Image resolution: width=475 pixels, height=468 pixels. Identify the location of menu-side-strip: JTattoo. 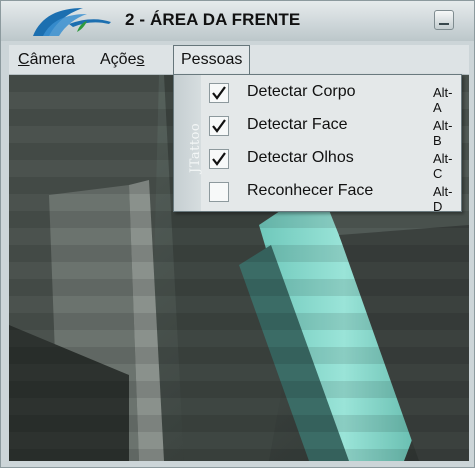
(188, 143).